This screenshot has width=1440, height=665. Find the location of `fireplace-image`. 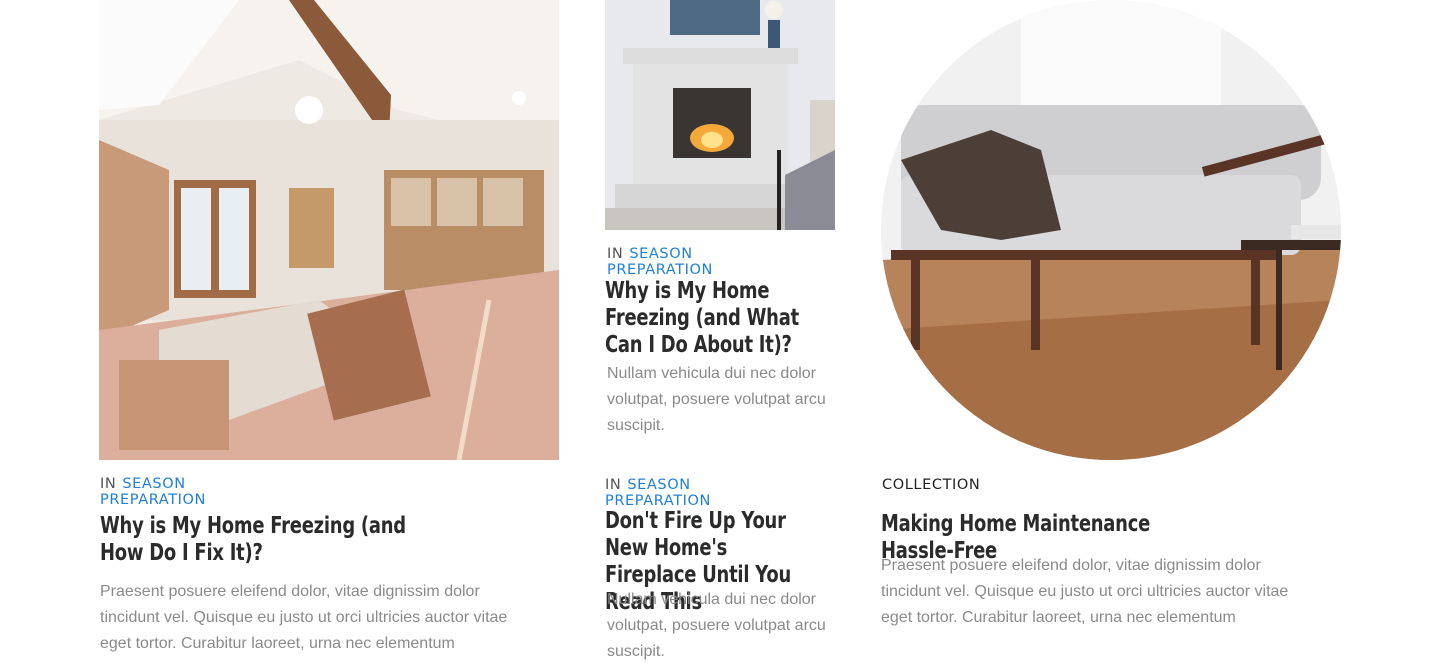

fireplace-image is located at coordinates (720, 115).